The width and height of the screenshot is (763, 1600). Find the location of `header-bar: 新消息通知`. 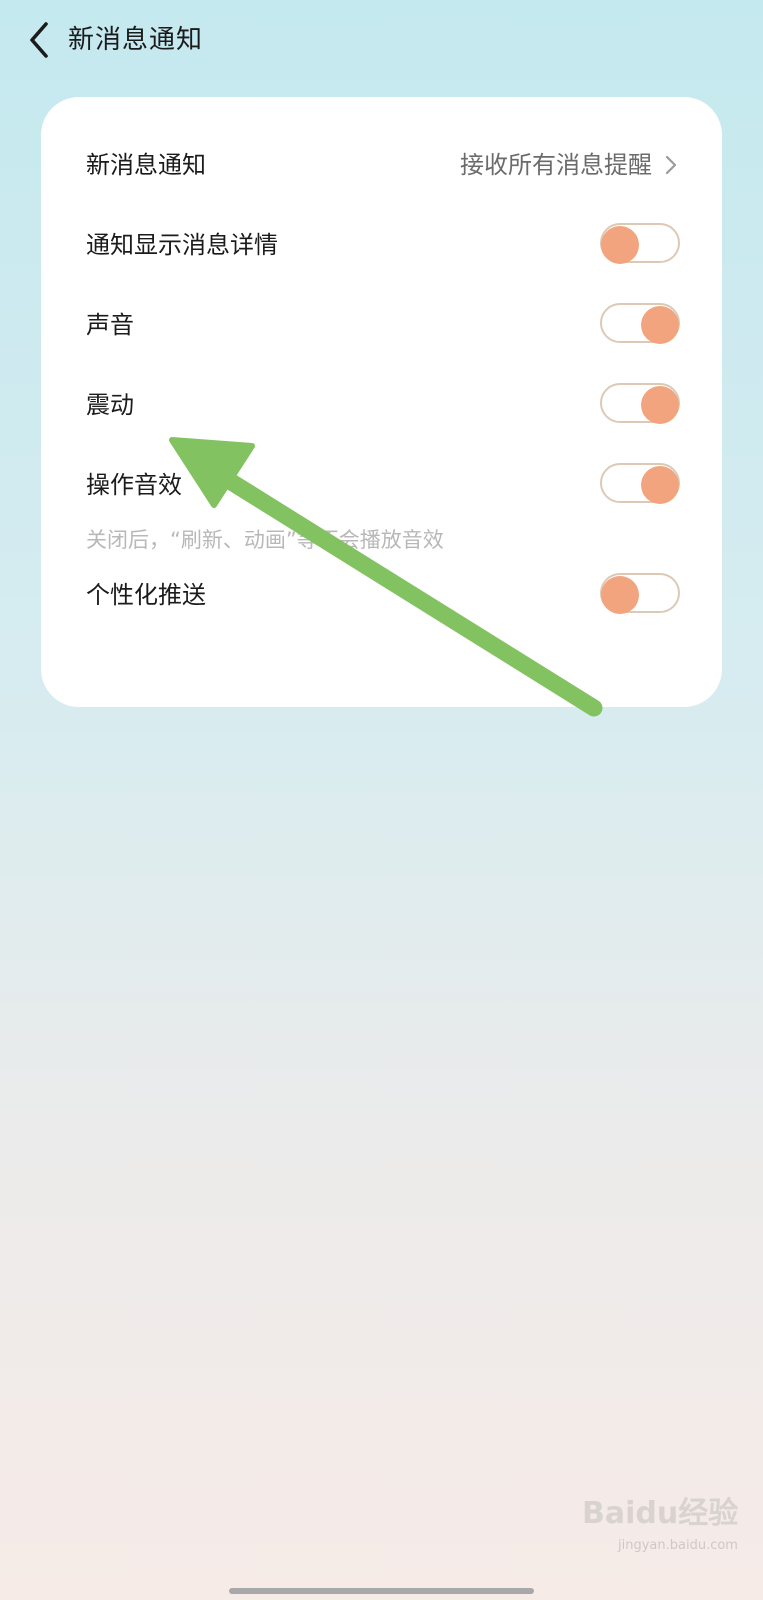

header-bar: 新消息通知 is located at coordinates (381, 40).